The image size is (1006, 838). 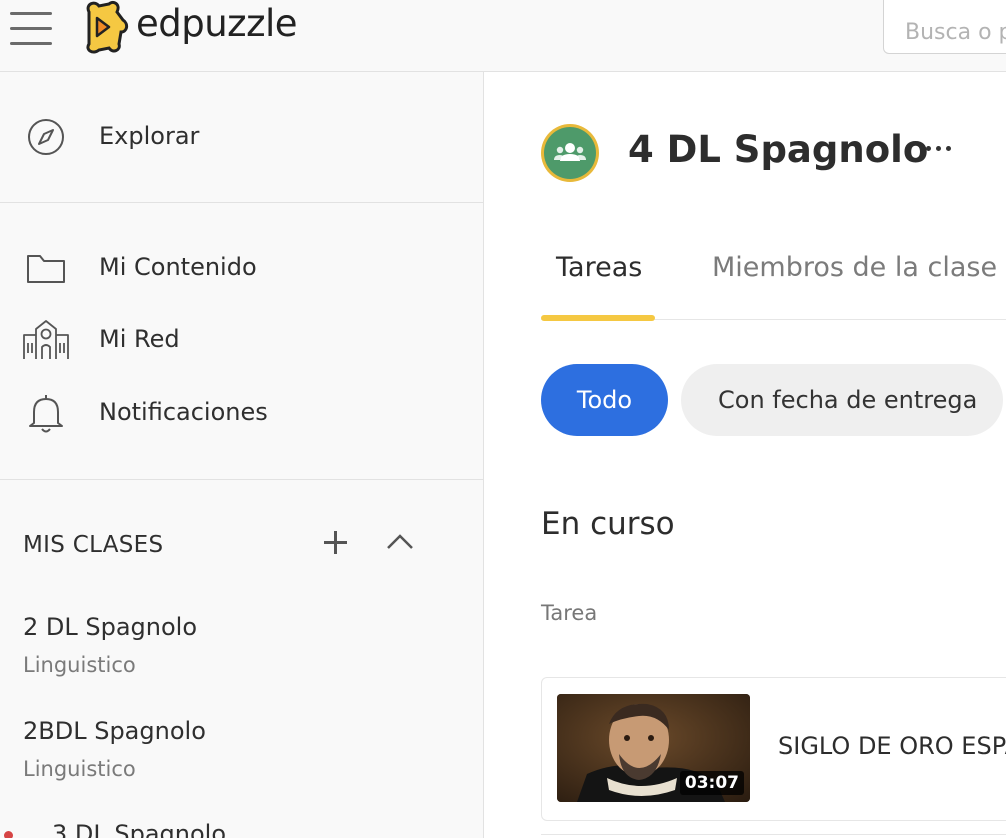 I want to click on sidebar-item-mi-red: Mi Red, so click(x=241, y=340).